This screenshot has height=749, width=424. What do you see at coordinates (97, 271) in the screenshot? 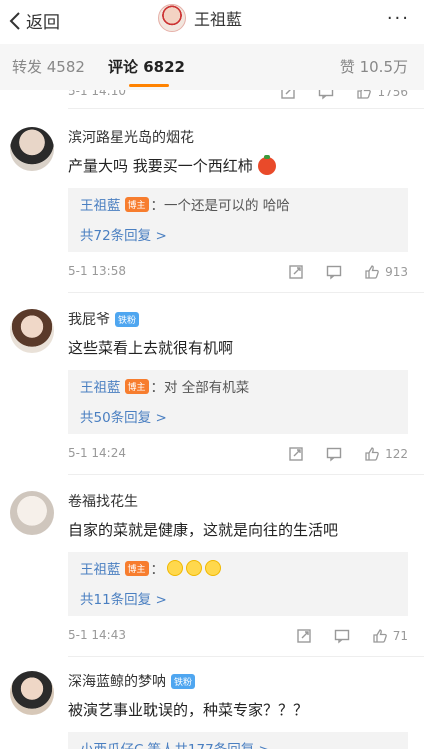
I see `comment-time: 5-1 13:58` at bounding box center [97, 271].